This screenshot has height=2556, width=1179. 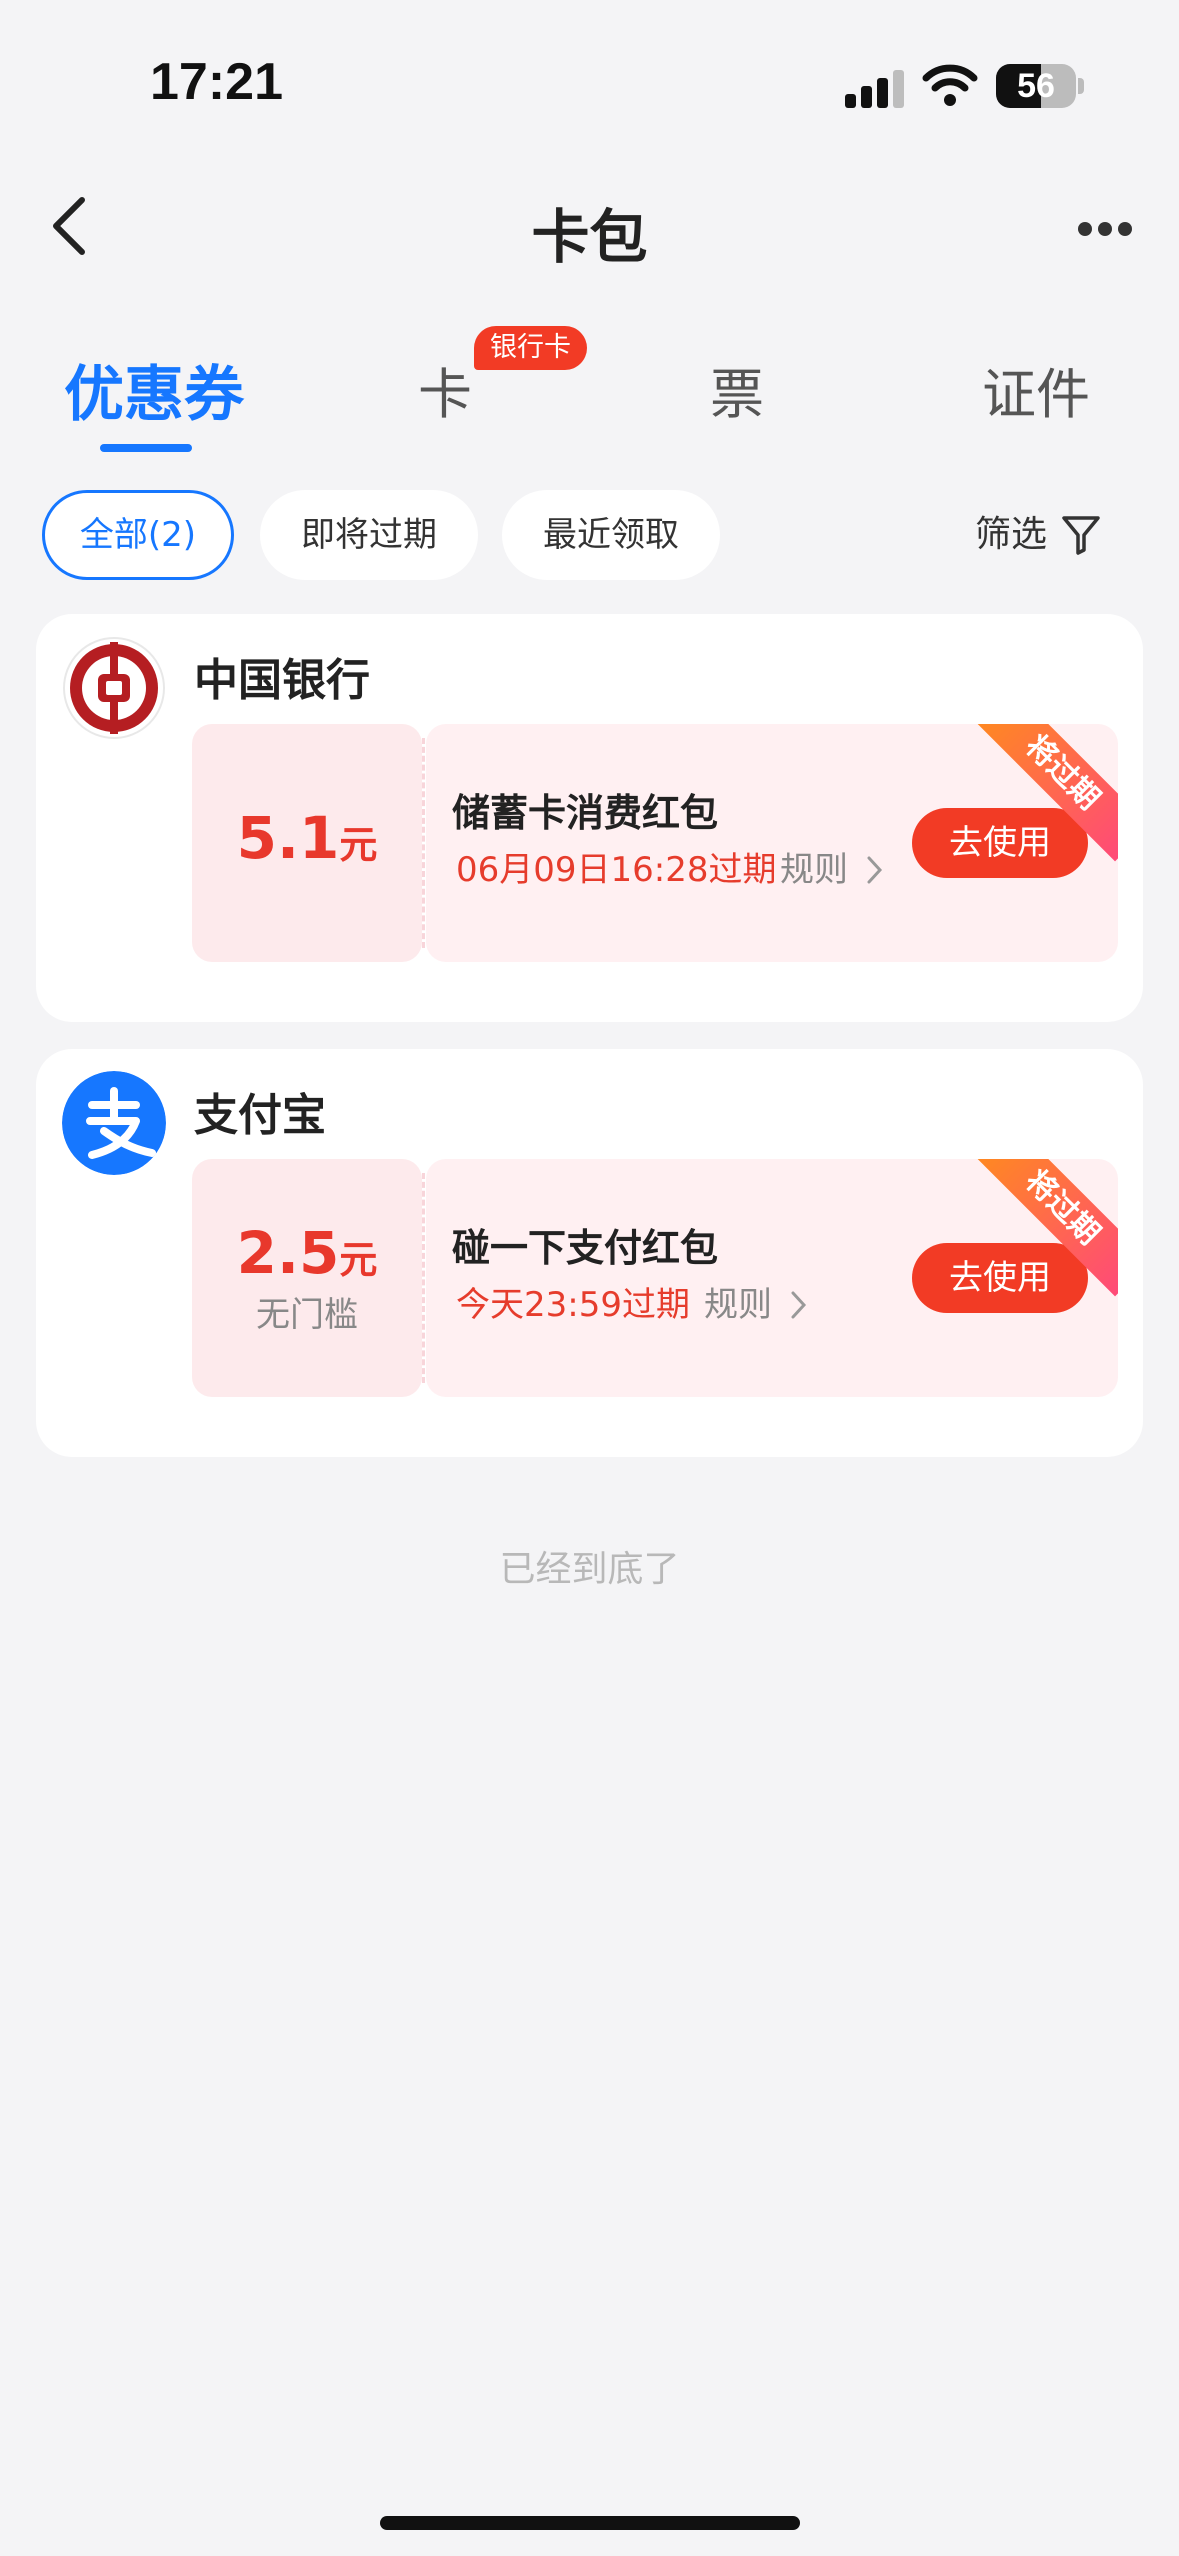 I want to click on coupon-detail-panel: 碰一下支付红包 今天23:59过期 规则 去使用 将过期, so click(x=772, y=1278).